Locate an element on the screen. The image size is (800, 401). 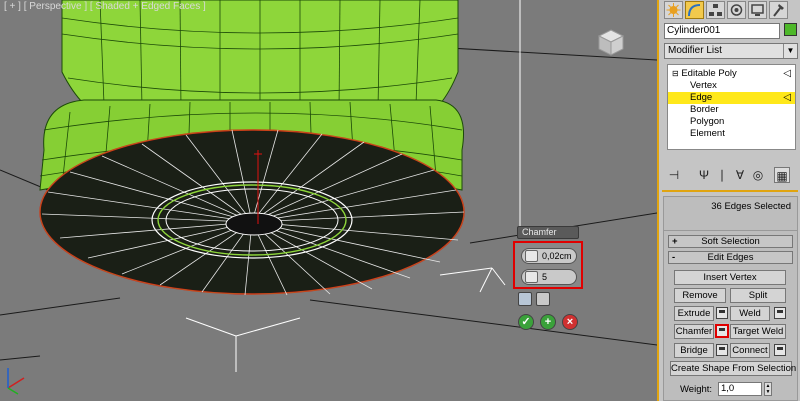
rollout-title: Edit Edges is located at coordinates (730, 257).